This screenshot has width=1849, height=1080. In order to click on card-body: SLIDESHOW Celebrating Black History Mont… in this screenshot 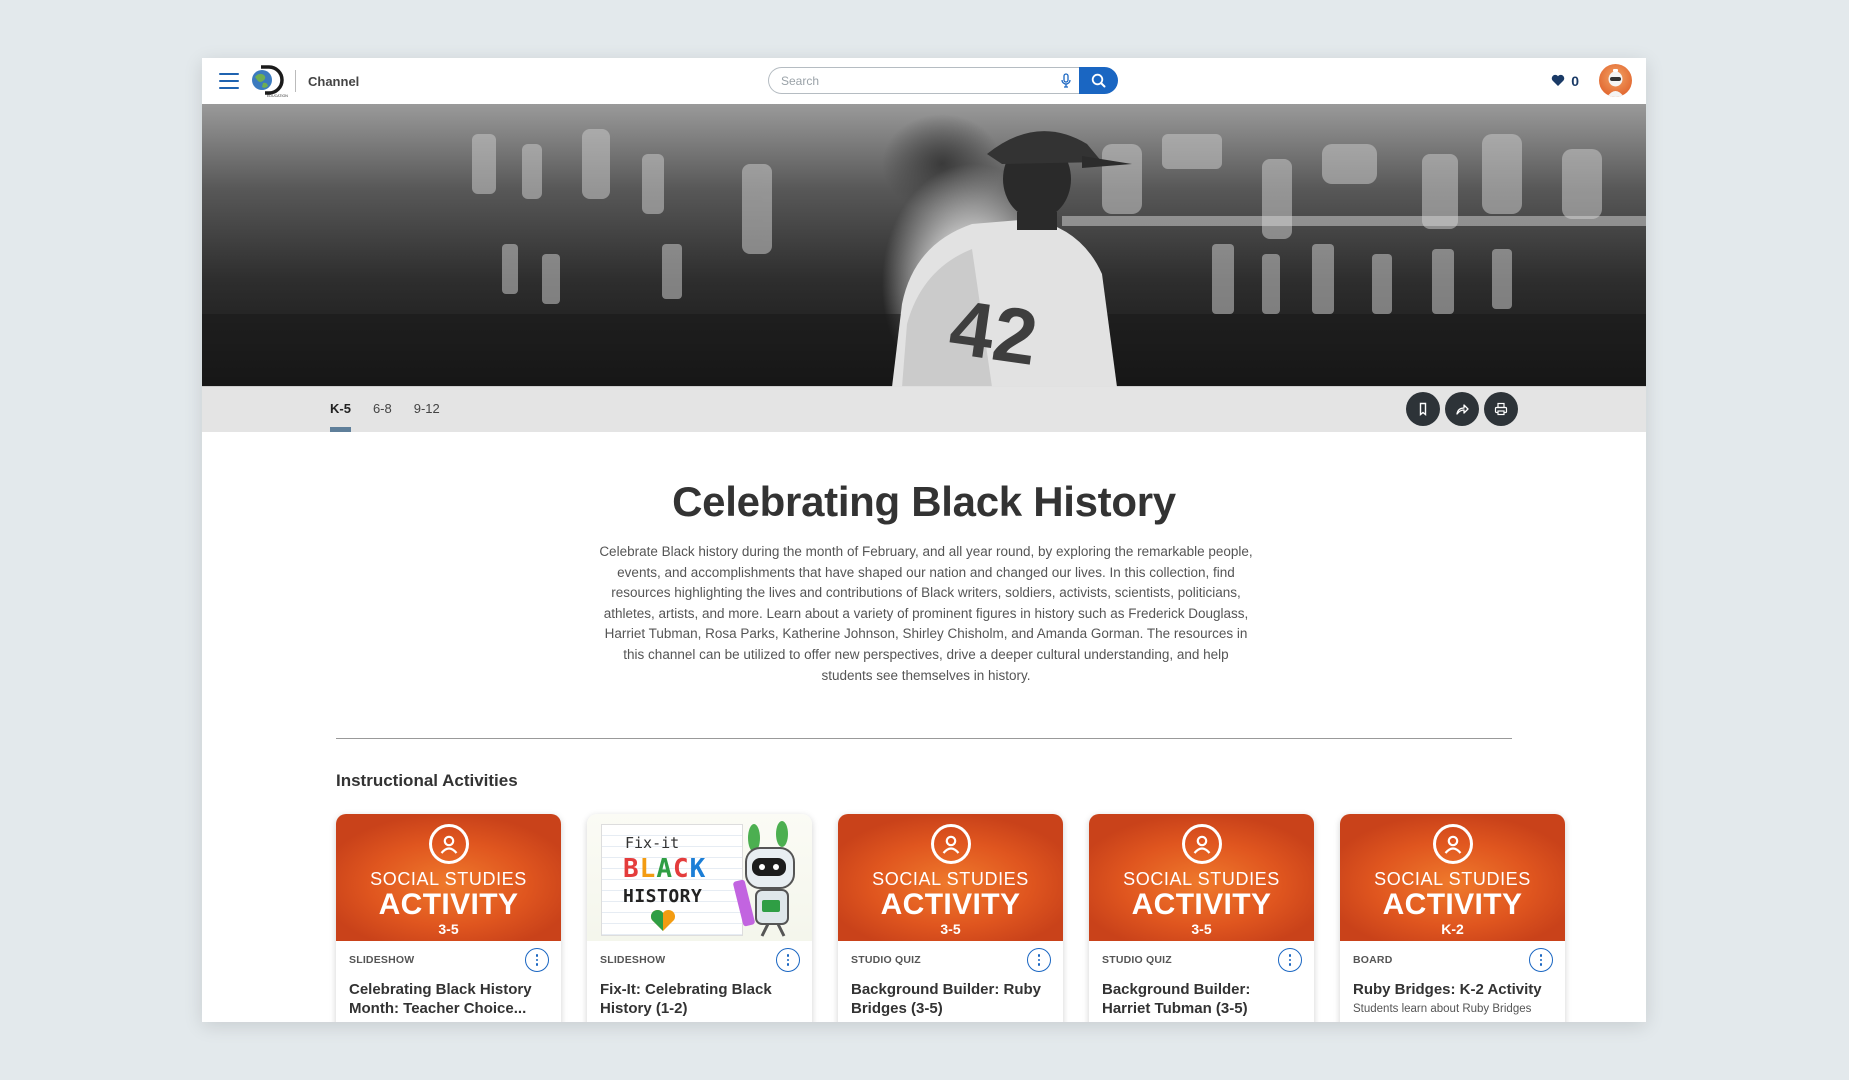, I will do `click(448, 979)`.